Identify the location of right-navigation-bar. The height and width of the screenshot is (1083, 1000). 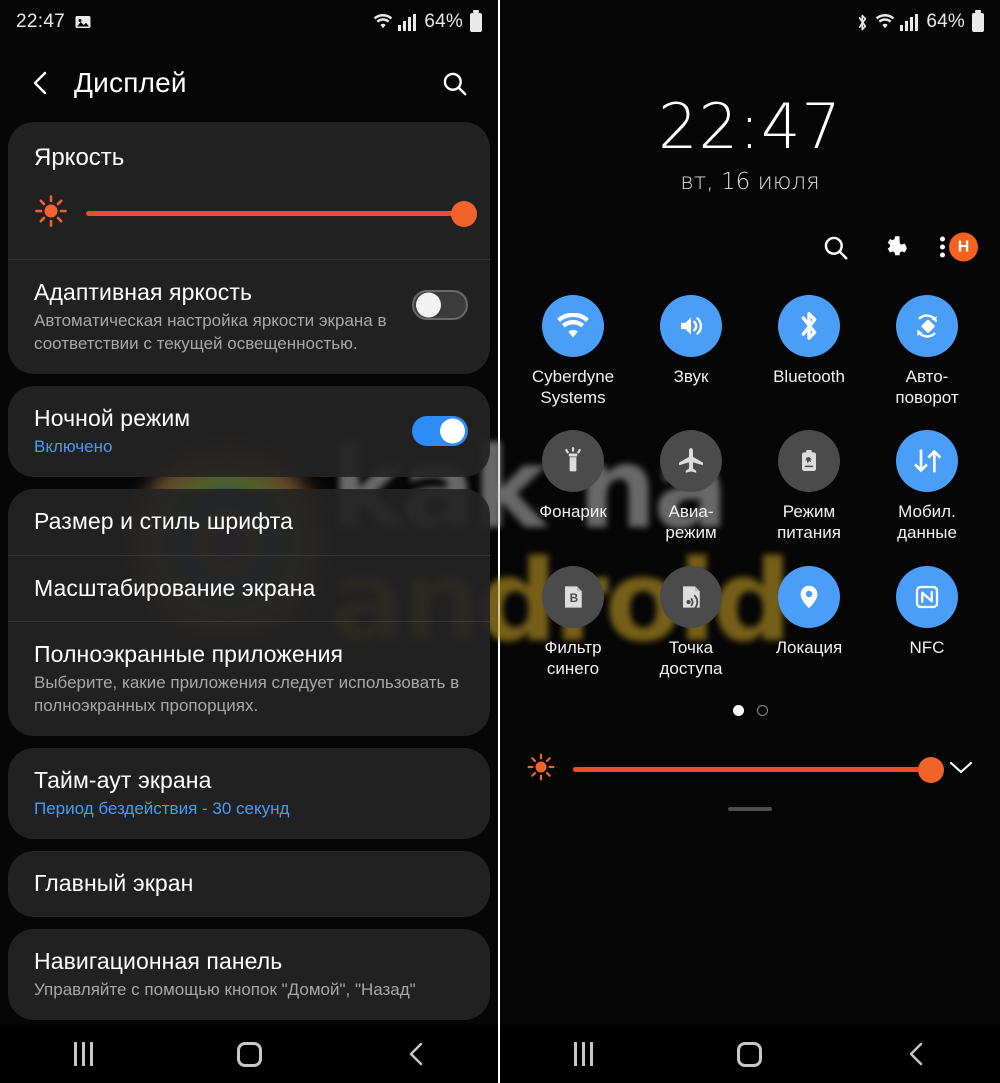
(750, 1054).